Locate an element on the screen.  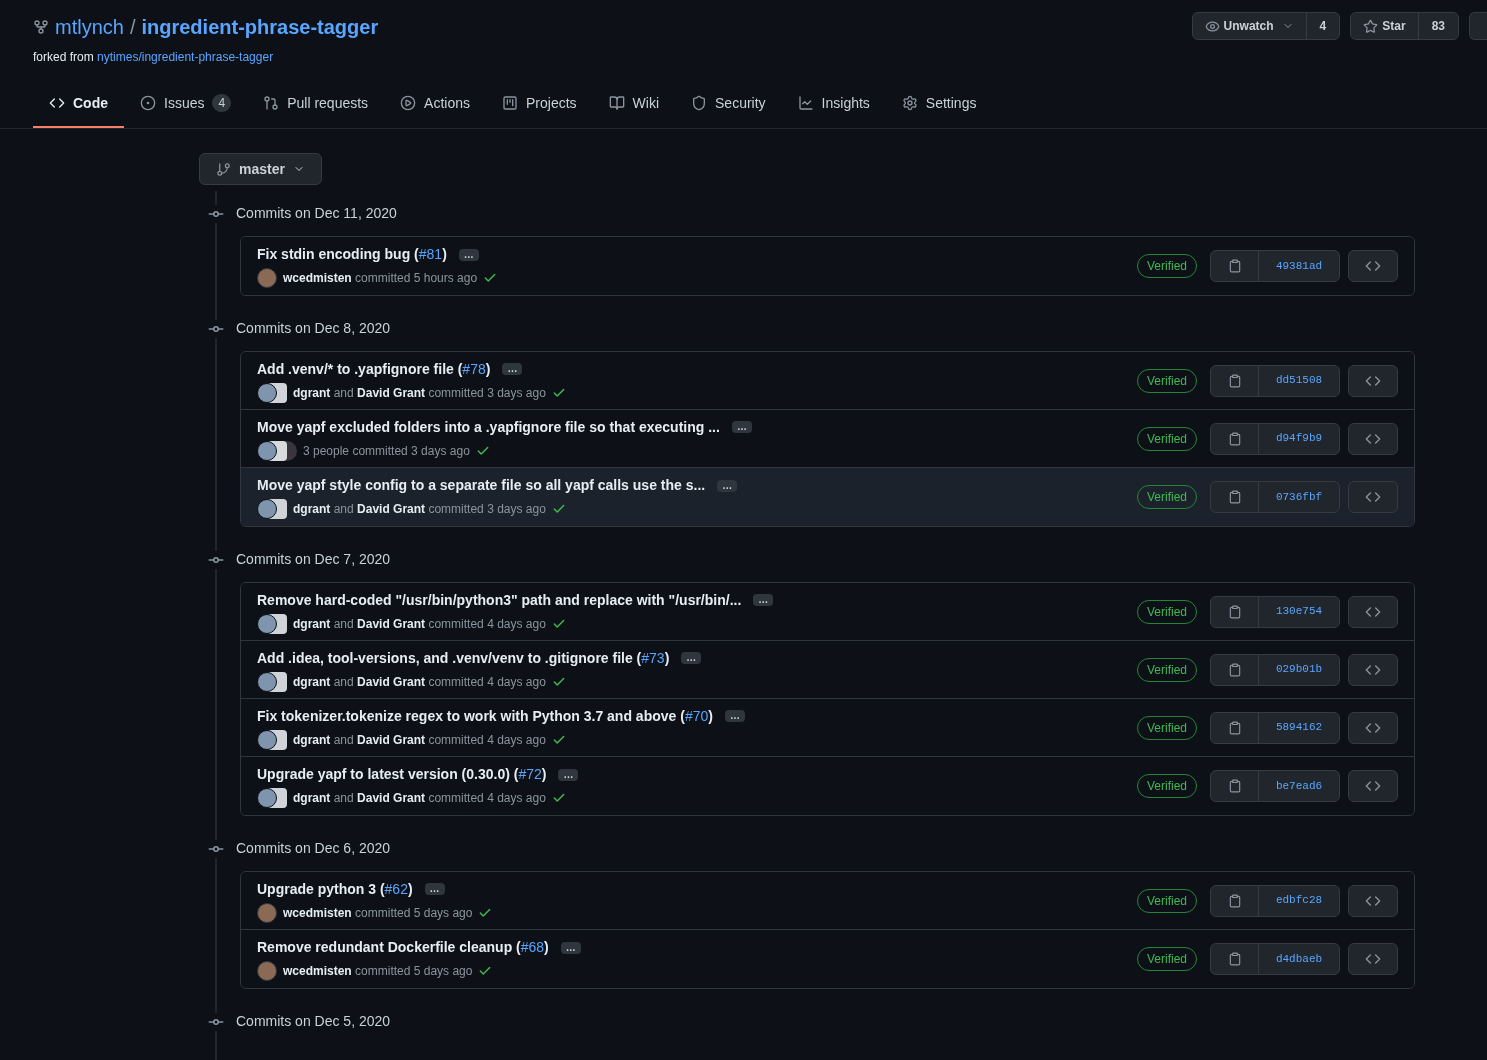
repo-tab: Settings is located at coordinates (939, 104).